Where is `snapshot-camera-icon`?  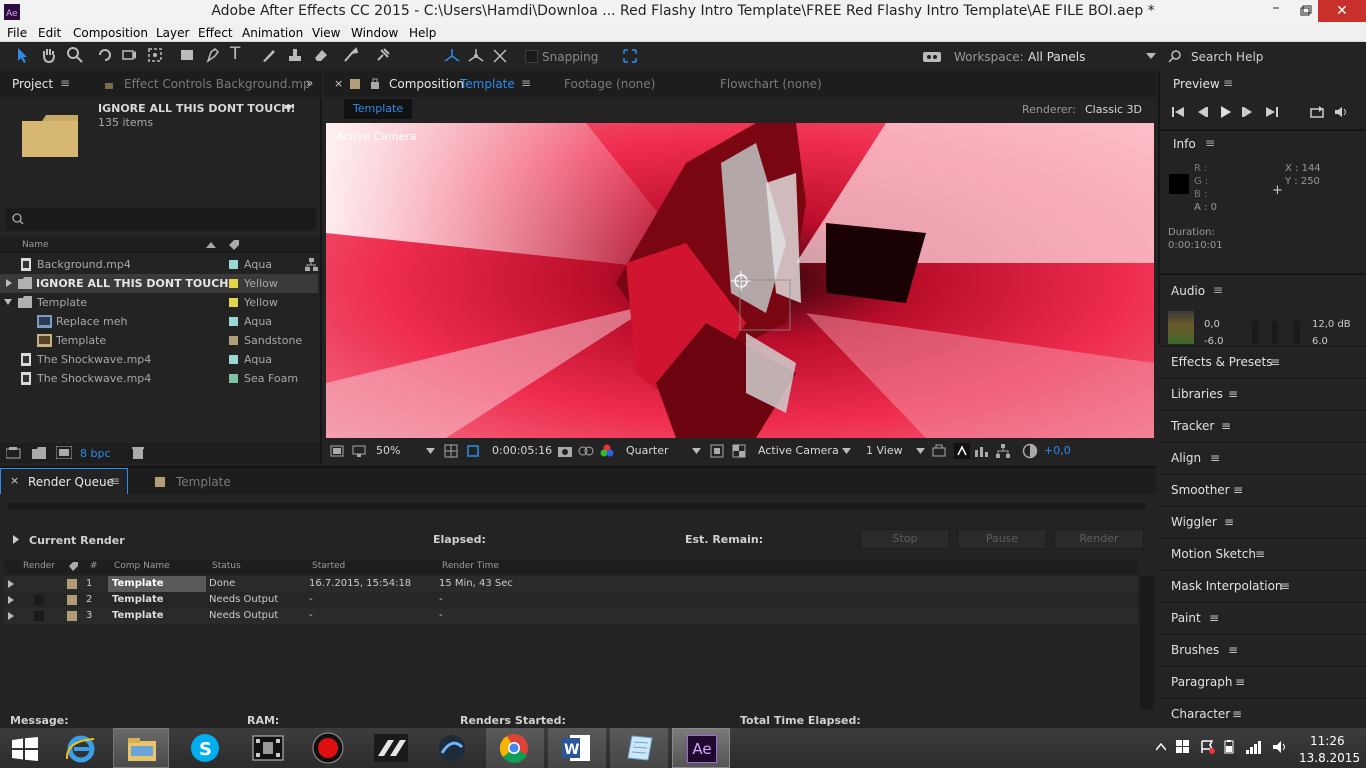 snapshot-camera-icon is located at coordinates (565, 450).